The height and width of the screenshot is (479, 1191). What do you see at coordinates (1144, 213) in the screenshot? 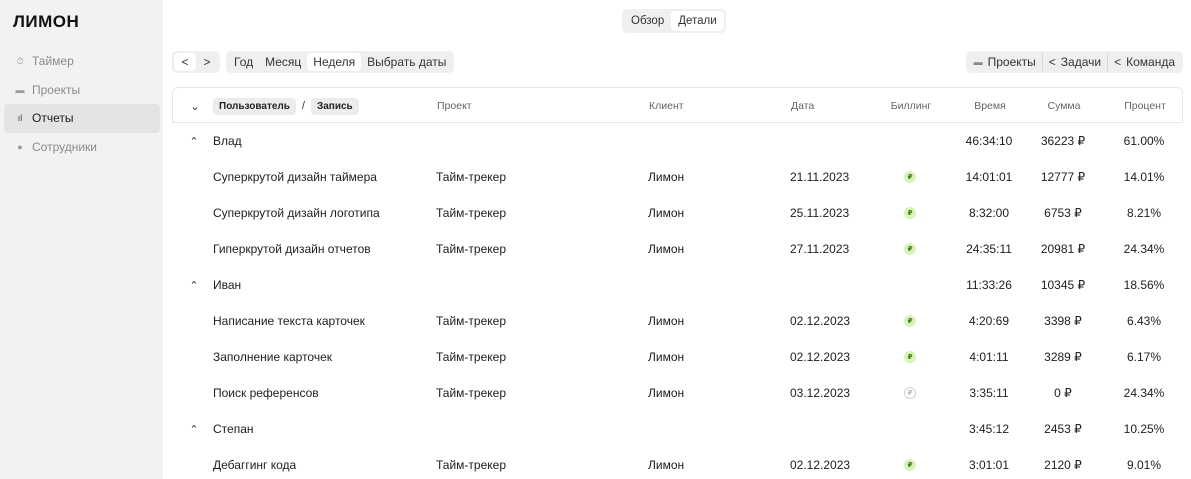
I see `percent-value: 8.21%` at bounding box center [1144, 213].